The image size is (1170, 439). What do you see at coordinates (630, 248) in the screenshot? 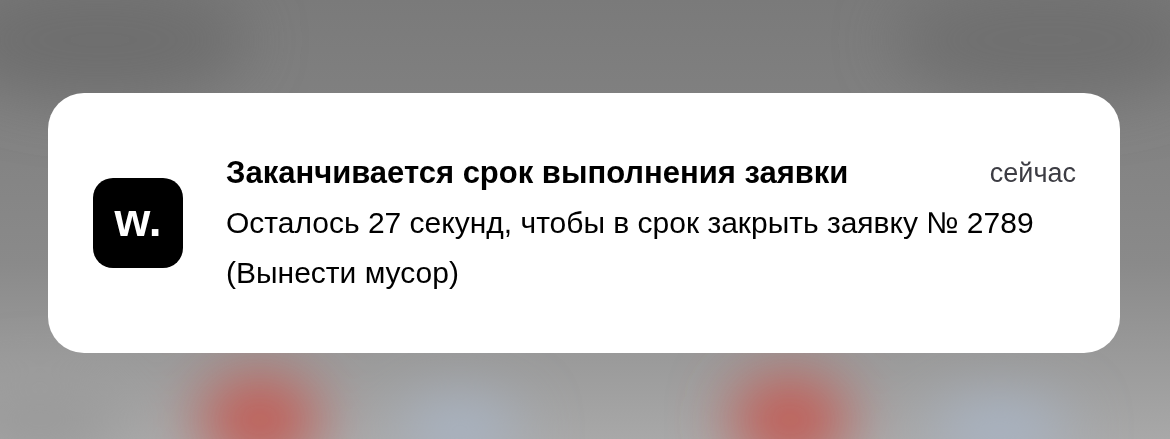
I see `notification-body: Осталось 27 секунд, чтобы в срок закрыть заявку № 2789 (Вынести мусор)` at bounding box center [630, 248].